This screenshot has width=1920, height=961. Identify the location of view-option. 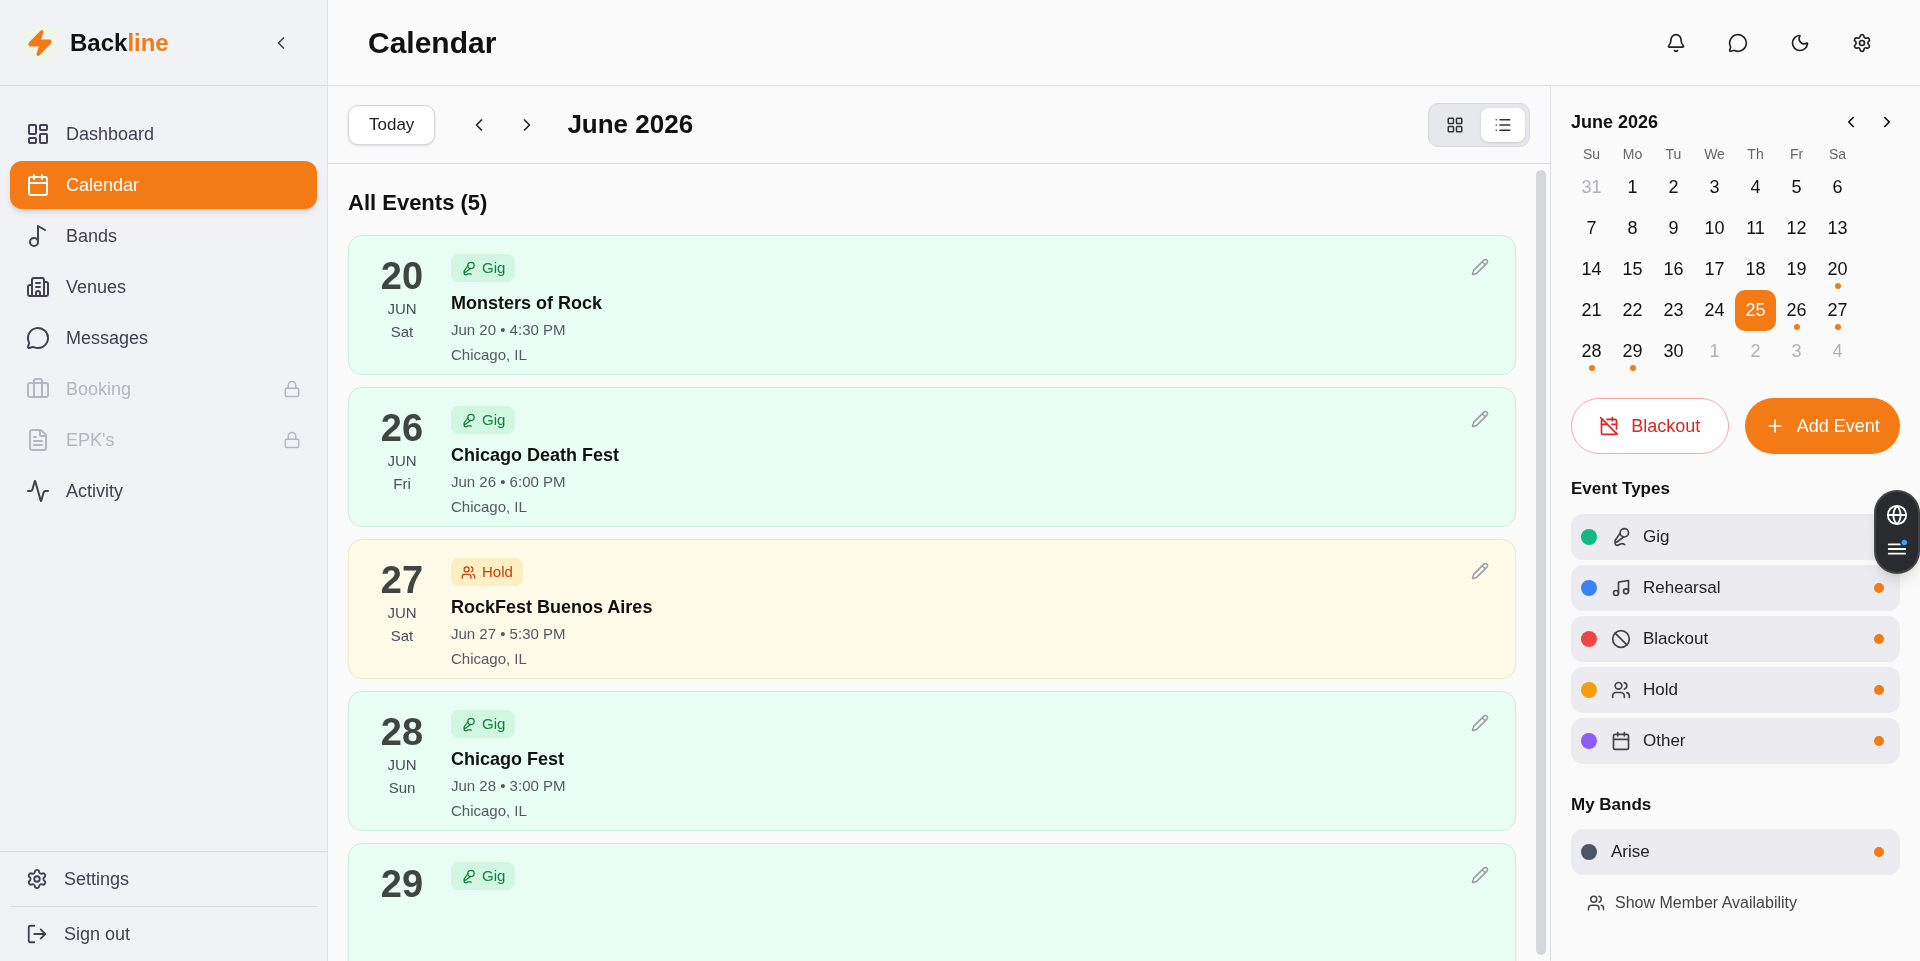
(1503, 124).